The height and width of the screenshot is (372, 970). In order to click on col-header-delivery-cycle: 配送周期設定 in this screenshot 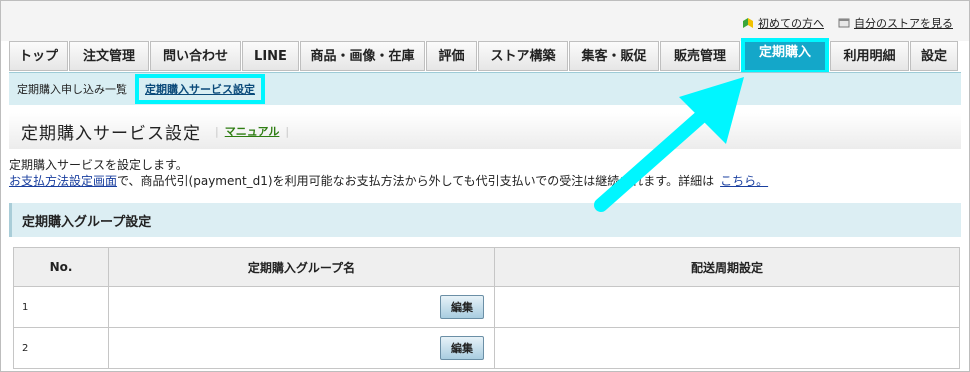, I will do `click(727, 267)`.